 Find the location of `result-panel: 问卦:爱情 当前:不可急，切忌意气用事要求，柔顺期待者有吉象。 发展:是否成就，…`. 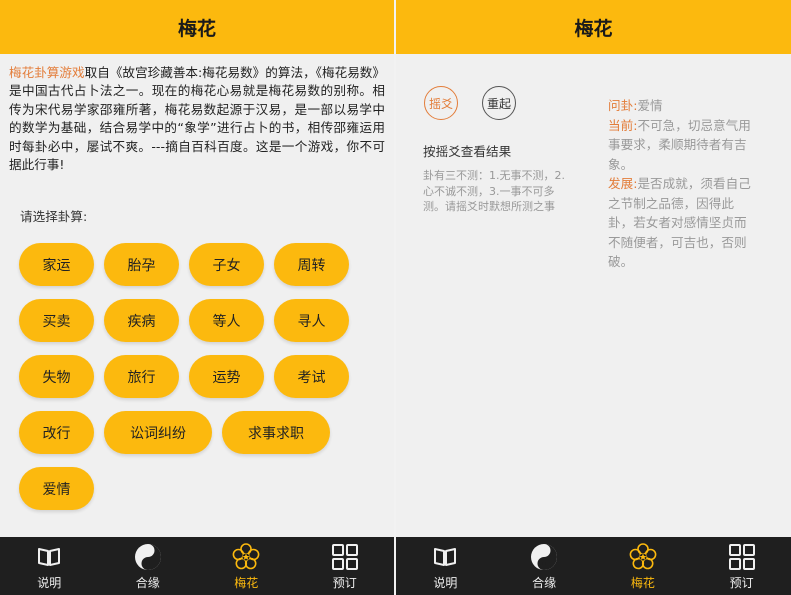

result-panel: 问卦:爱情 当前:不可急，切忌意气用事要求，柔顺期待者有吉象。 发展:是否成就，… is located at coordinates (683, 184).